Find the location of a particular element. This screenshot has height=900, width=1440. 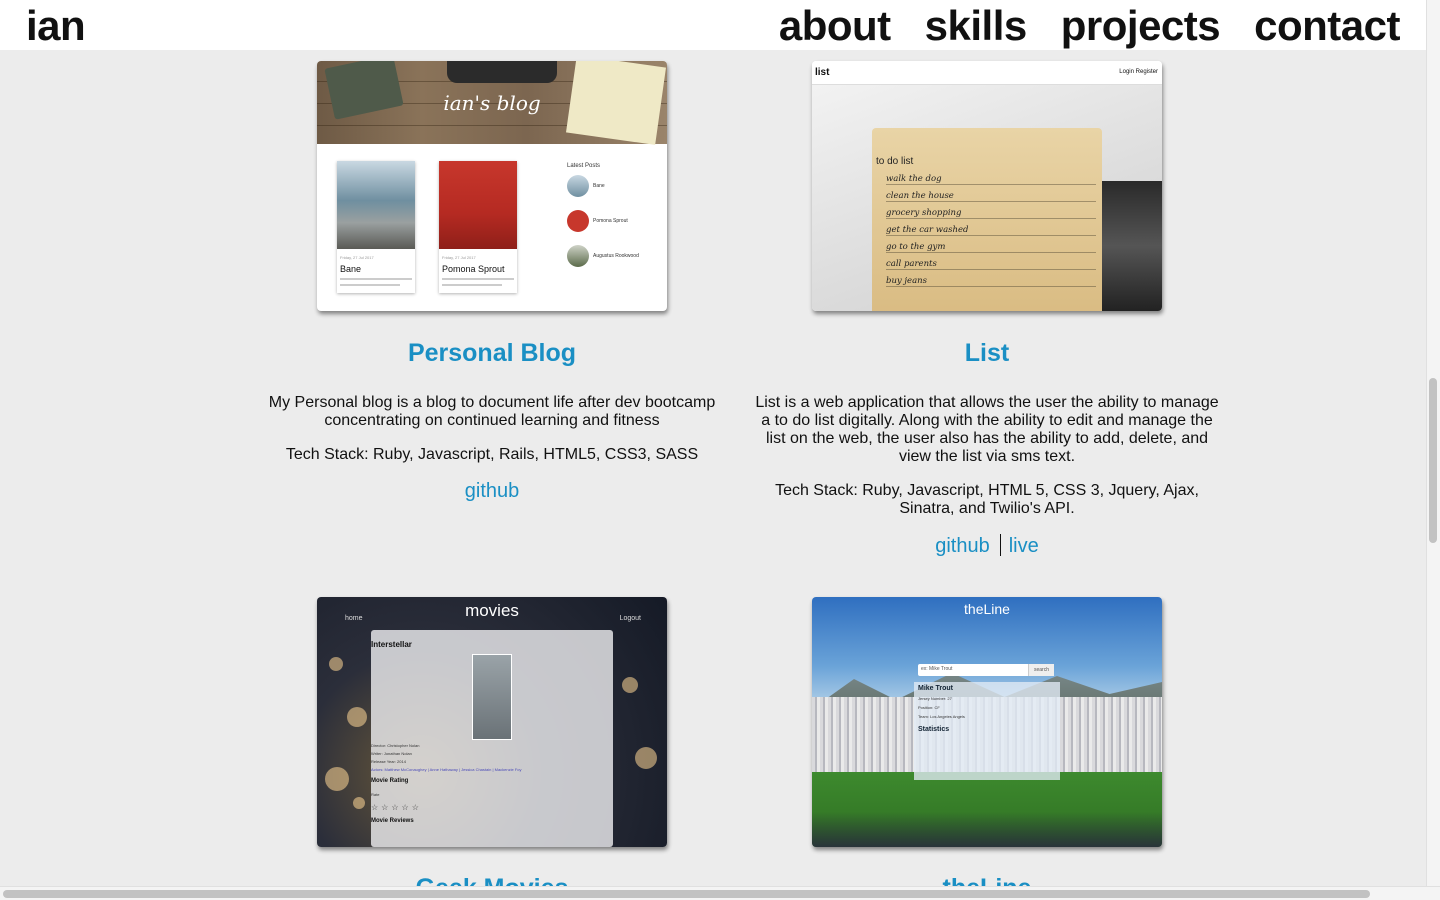

link-separator is located at coordinates (1000, 545).